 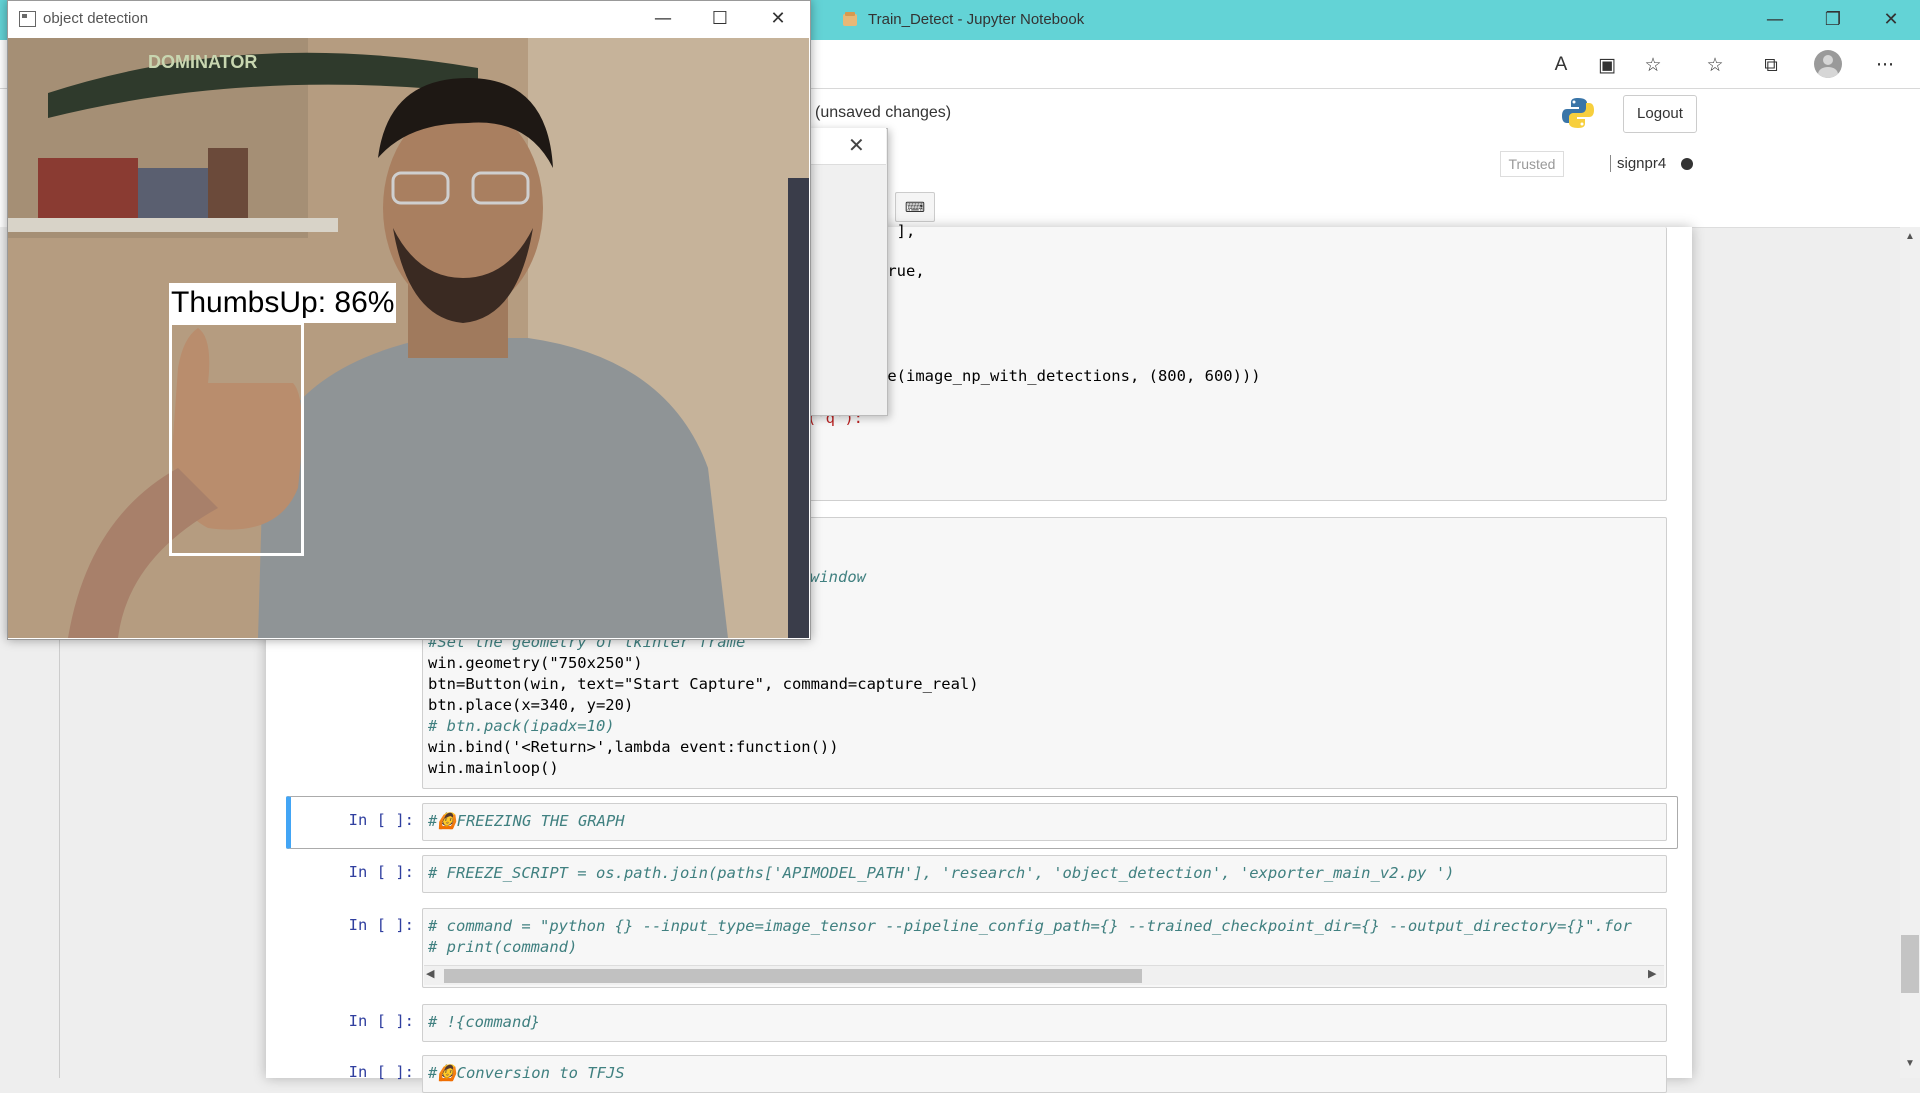 What do you see at coordinates (521, 726) in the screenshot?
I see `code-line: # btn.pack(ipadx=10)` at bounding box center [521, 726].